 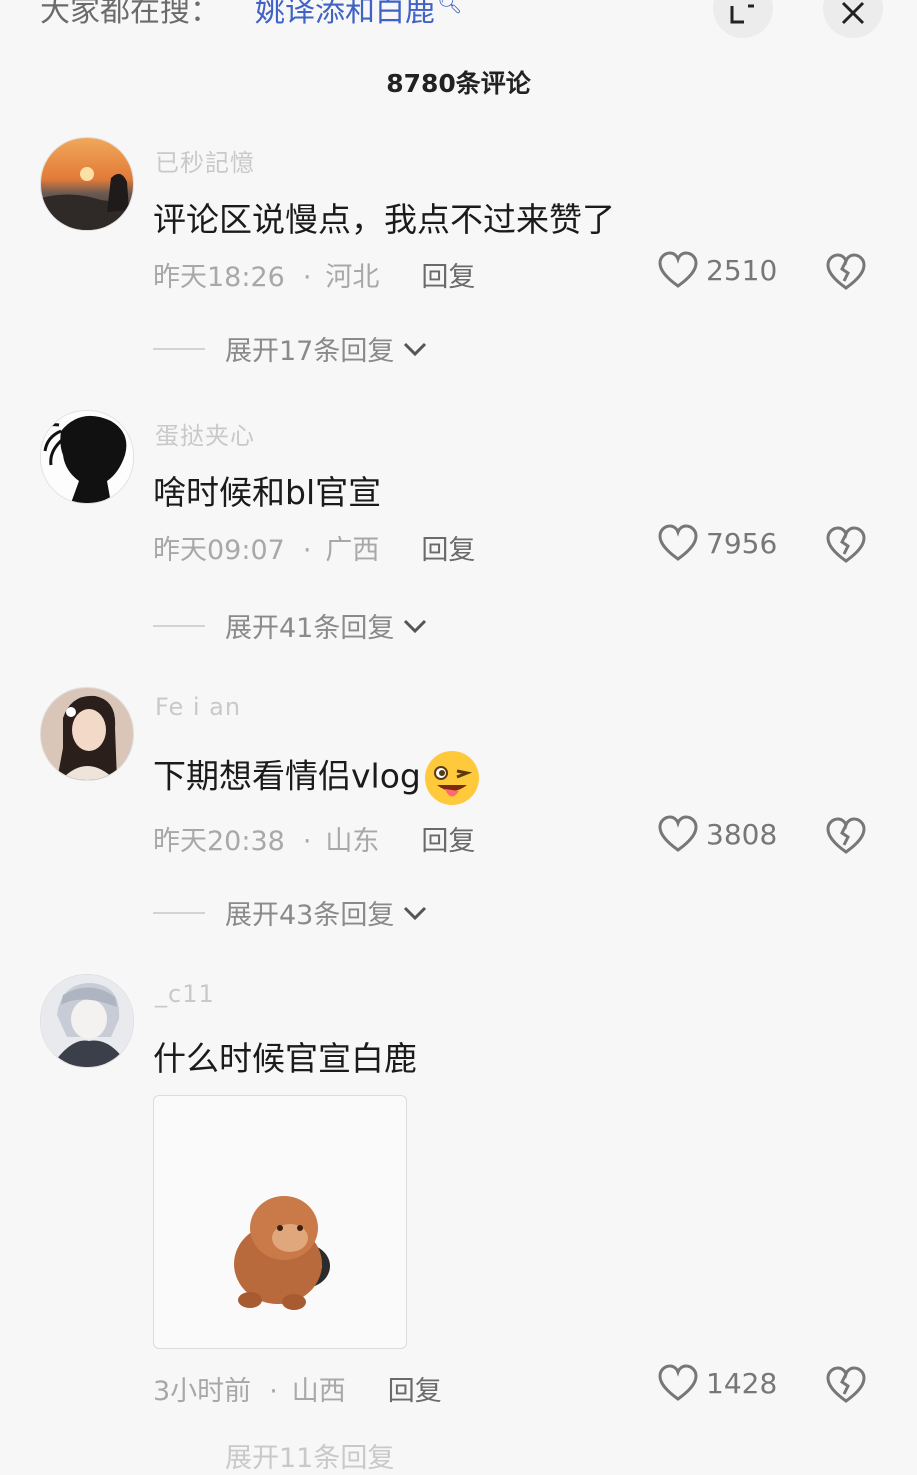 I want to click on expand-replies-label: 展开43条回复, so click(x=310, y=915).